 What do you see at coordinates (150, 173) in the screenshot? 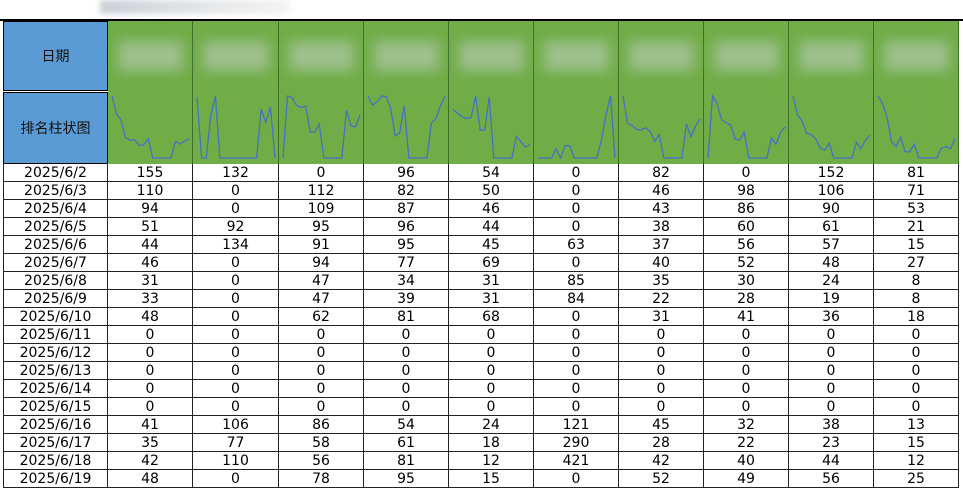
I see `rank-value-cell: 155` at bounding box center [150, 173].